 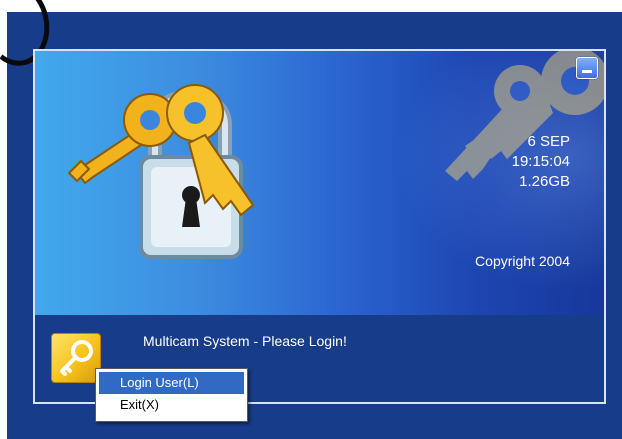 What do you see at coordinates (171, 405) in the screenshot?
I see `menu-item-exit: Exit(X)` at bounding box center [171, 405].